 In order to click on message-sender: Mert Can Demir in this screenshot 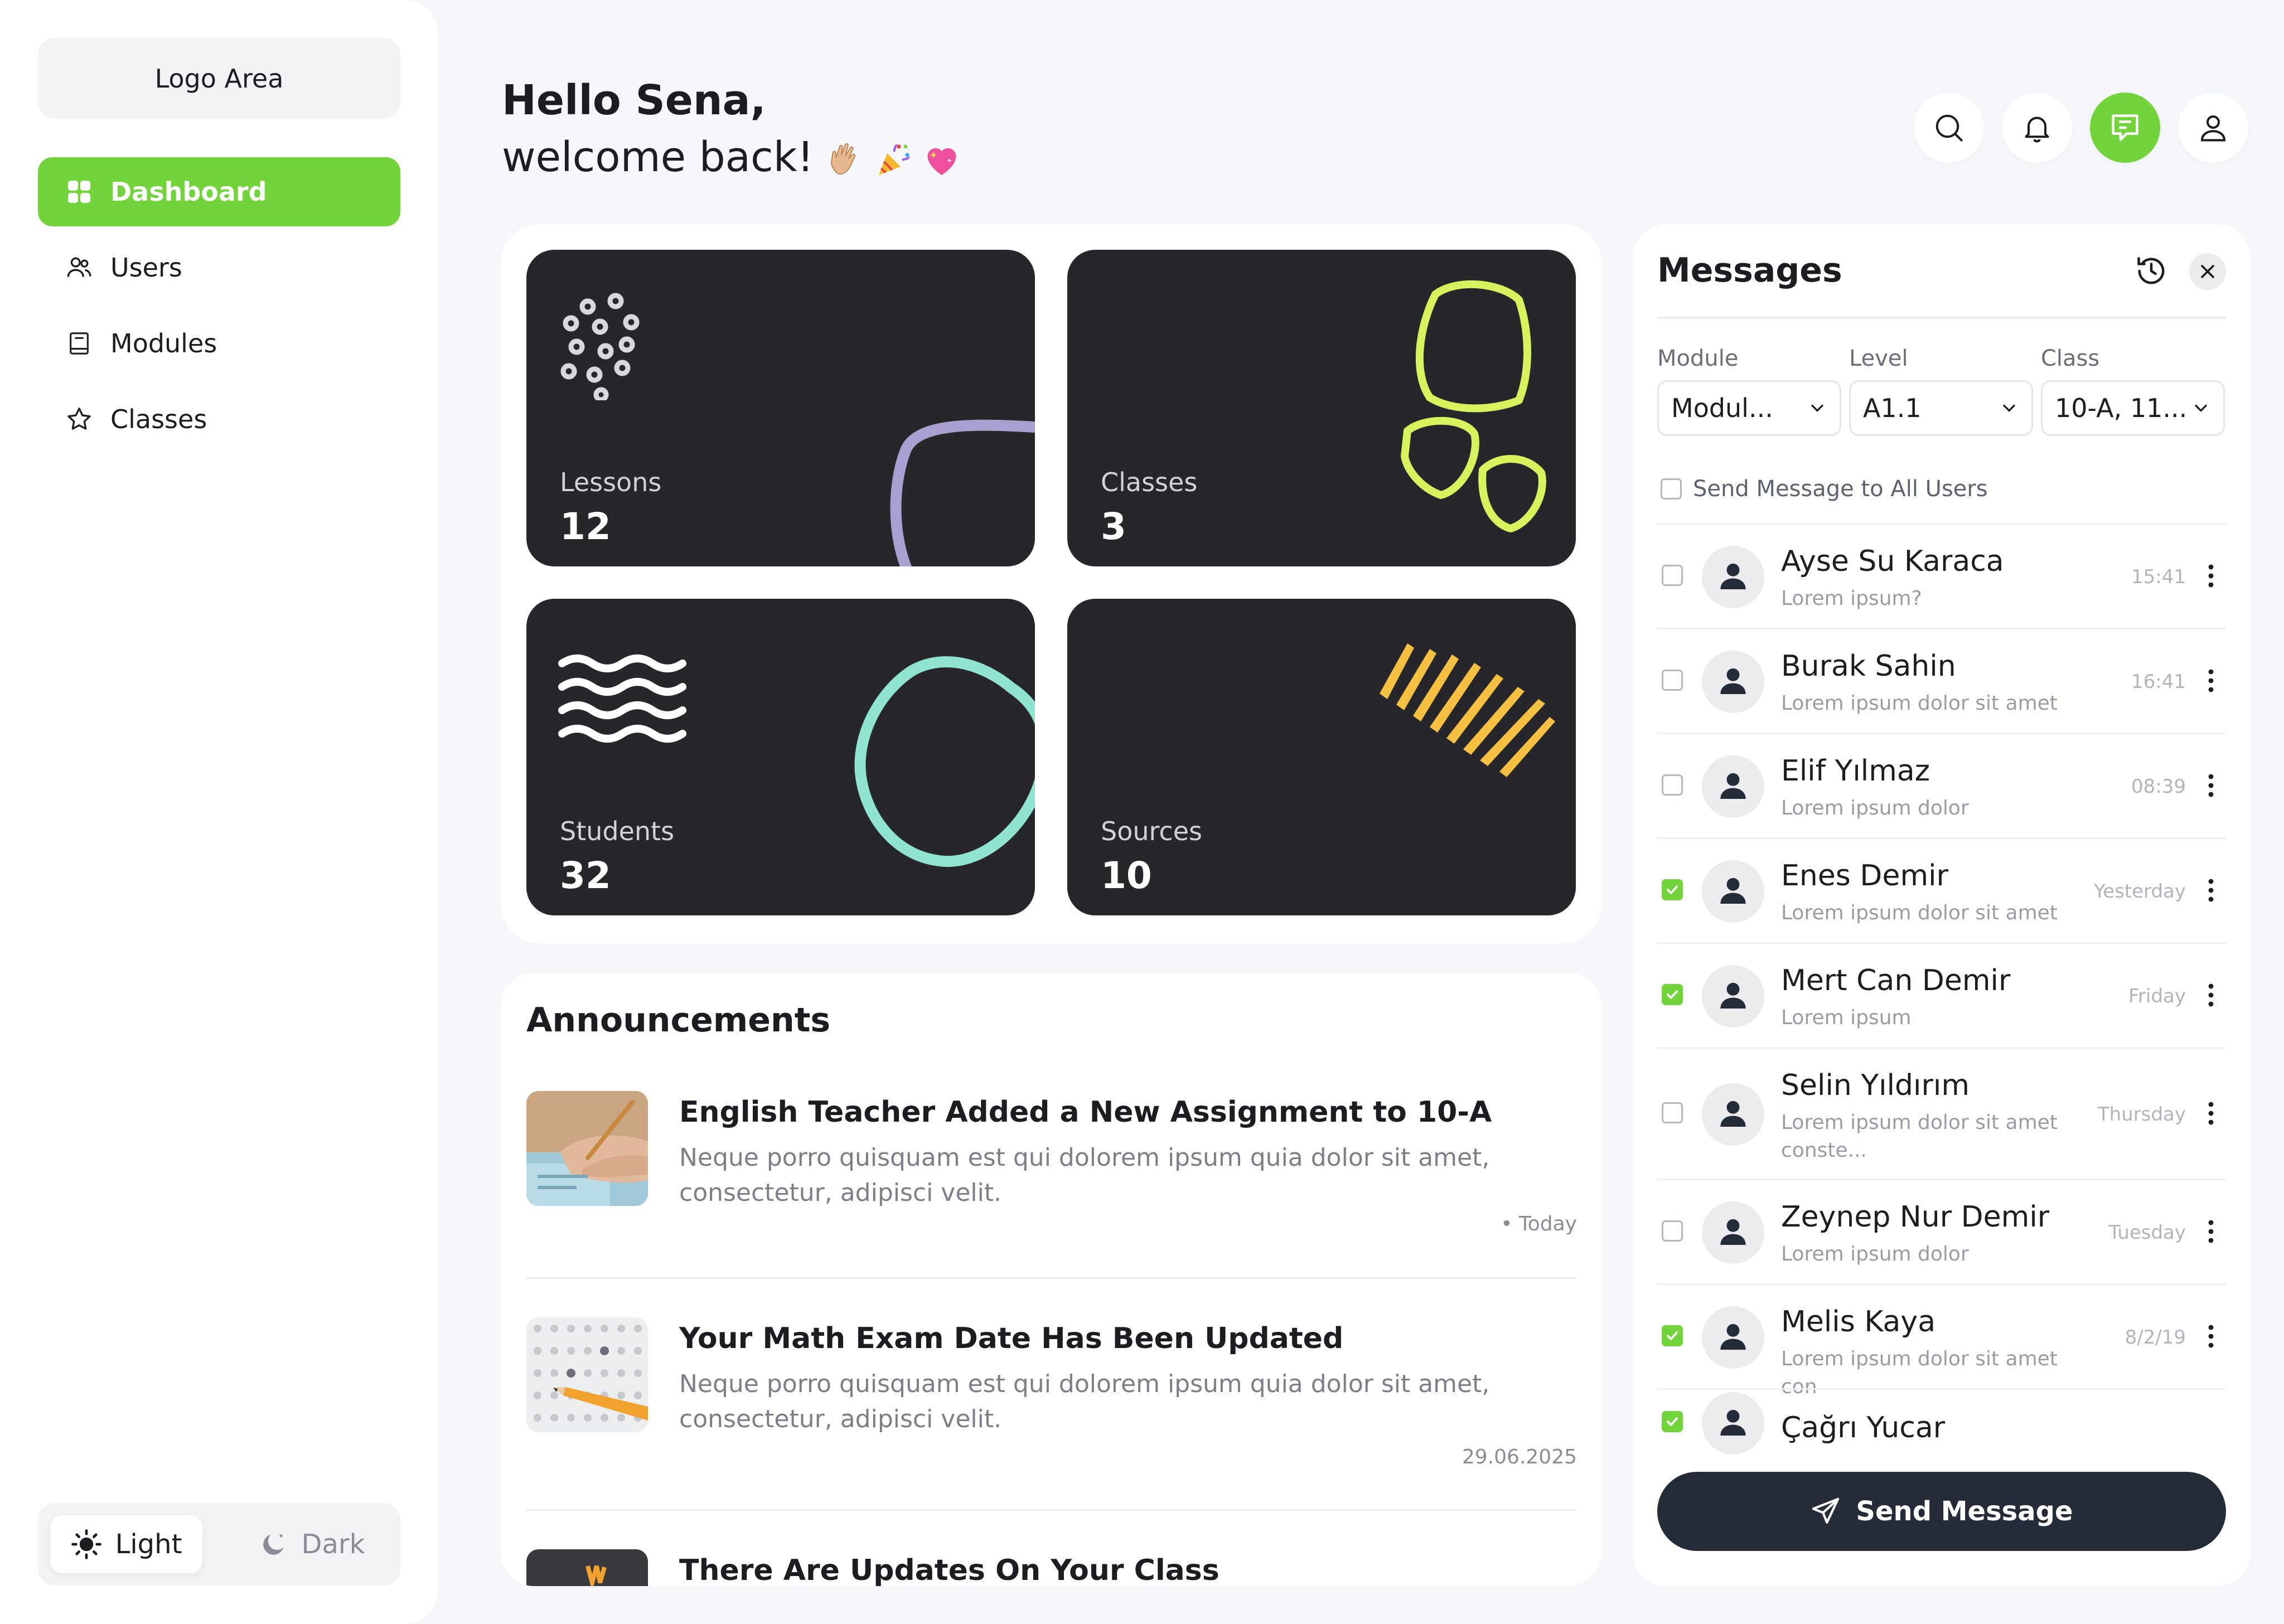, I will do `click(1896, 980)`.